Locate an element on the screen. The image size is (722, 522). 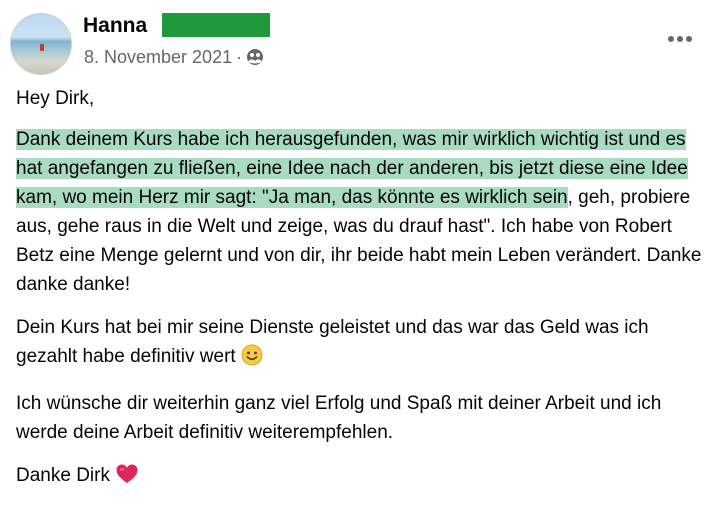
more-options-icon is located at coordinates (680, 39).